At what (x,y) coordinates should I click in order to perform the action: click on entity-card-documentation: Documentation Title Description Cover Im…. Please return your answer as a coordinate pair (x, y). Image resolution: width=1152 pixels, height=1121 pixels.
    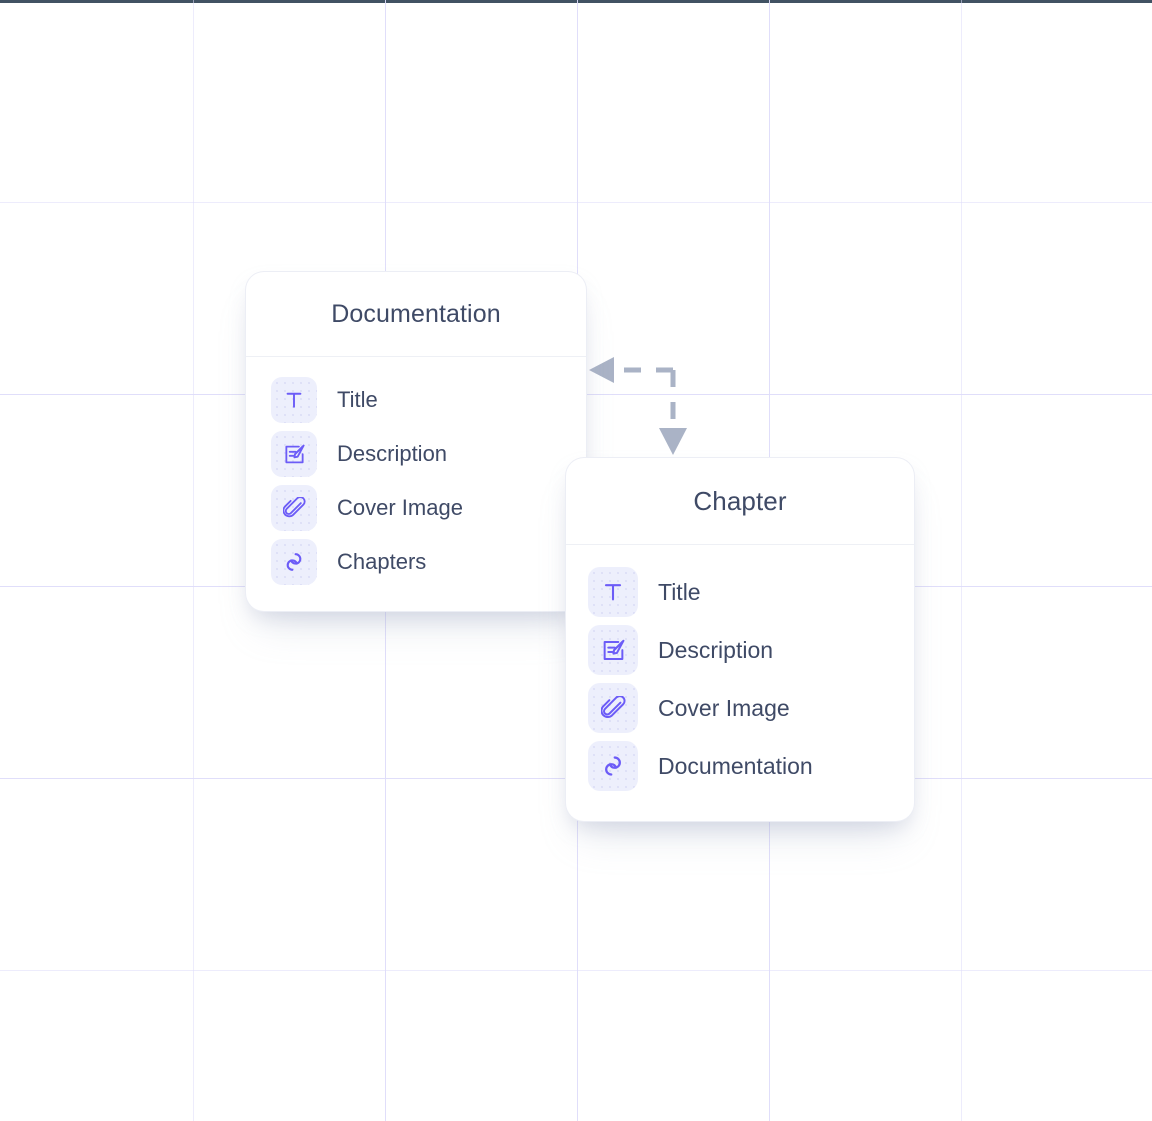
    Looking at the image, I should click on (416, 441).